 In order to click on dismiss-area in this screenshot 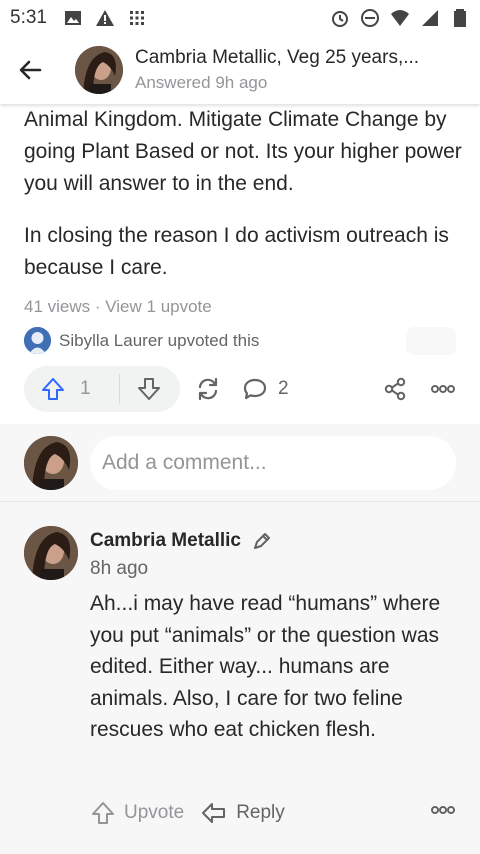, I will do `click(431, 341)`.